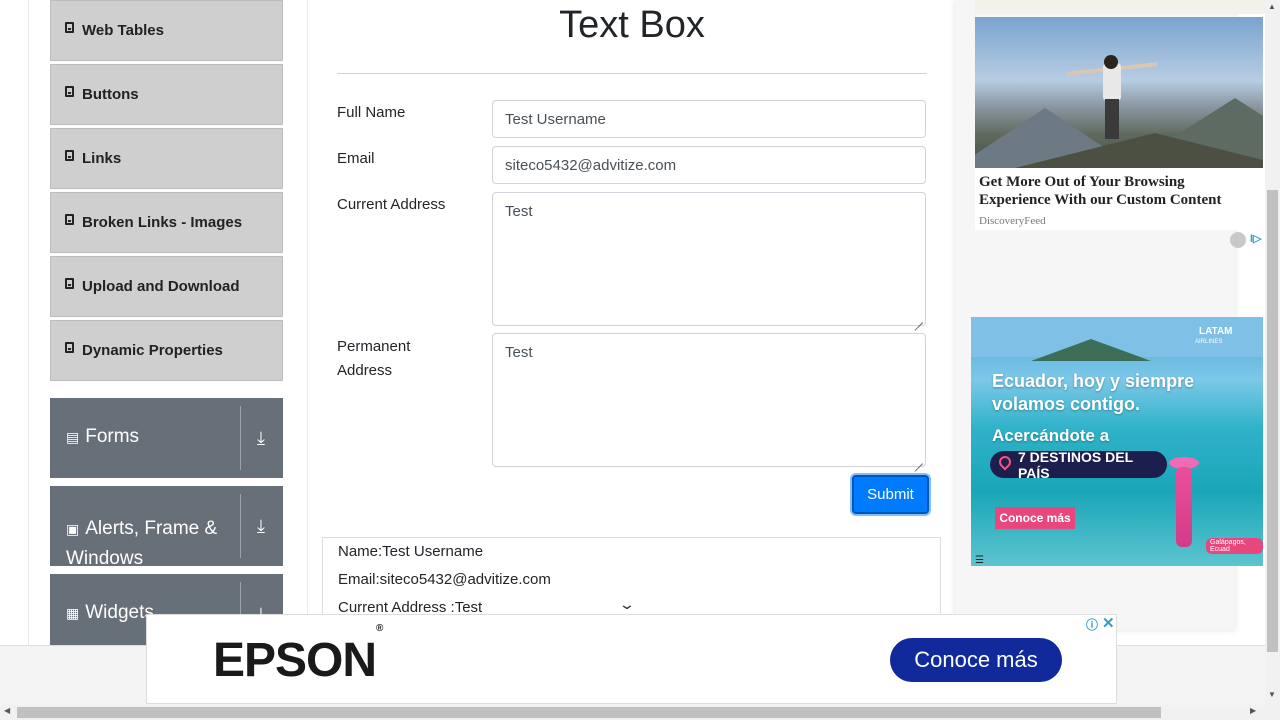  Describe the element at coordinates (519, 211) in the screenshot. I see `current-address-value: Test` at that location.